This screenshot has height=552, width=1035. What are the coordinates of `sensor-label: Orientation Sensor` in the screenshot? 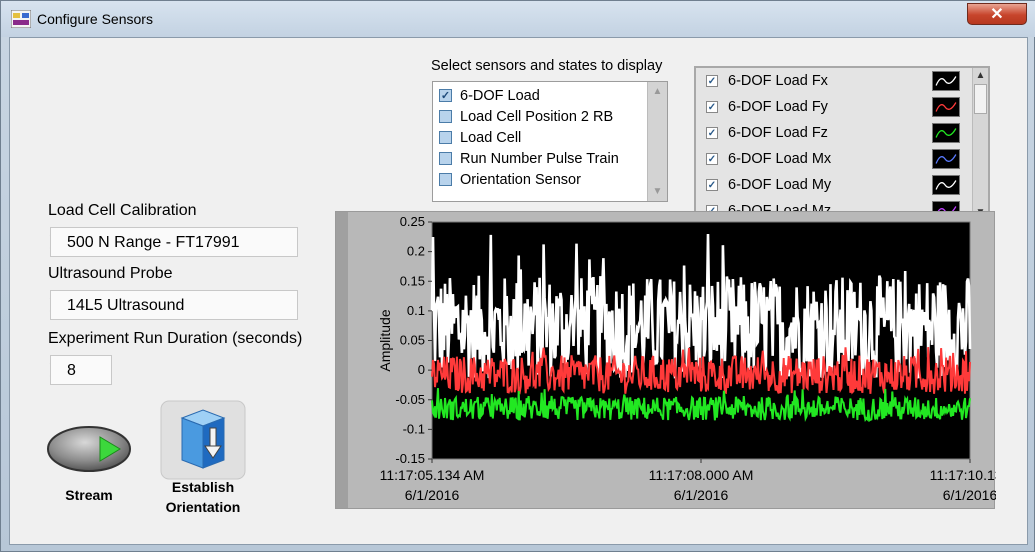 It's located at (520, 179).